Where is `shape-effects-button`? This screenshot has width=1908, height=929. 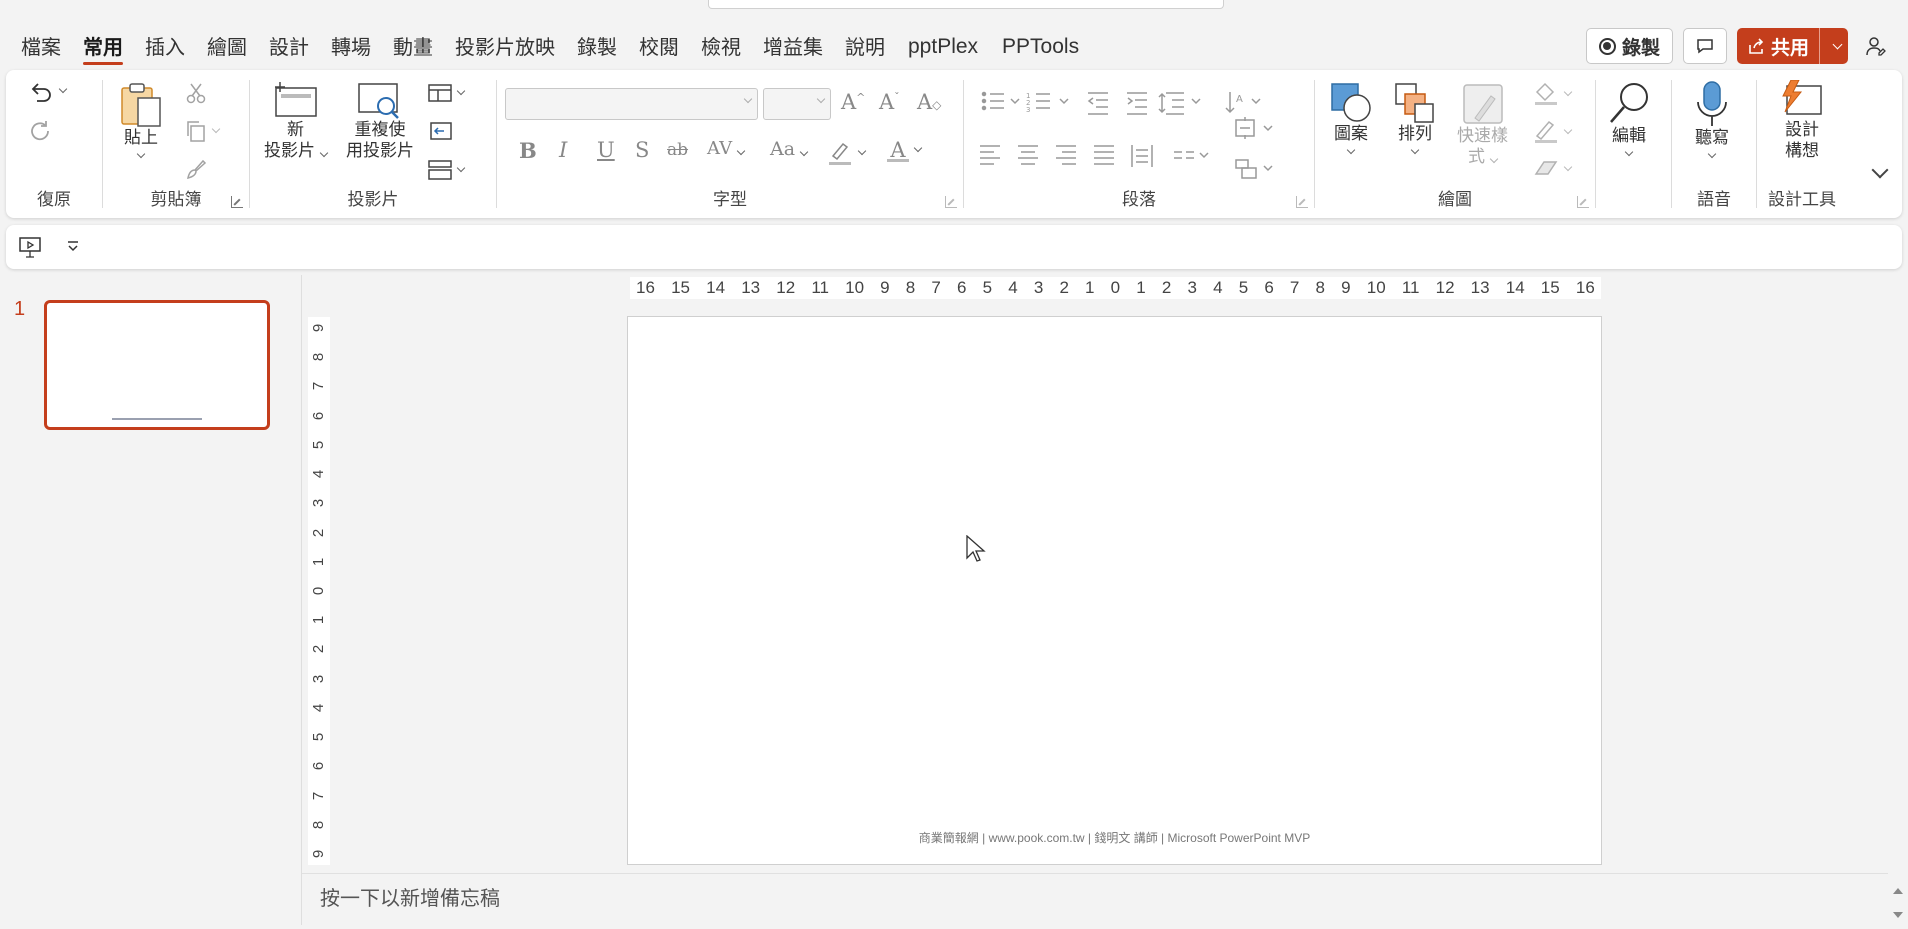
shape-effects-button is located at coordinates (1553, 169).